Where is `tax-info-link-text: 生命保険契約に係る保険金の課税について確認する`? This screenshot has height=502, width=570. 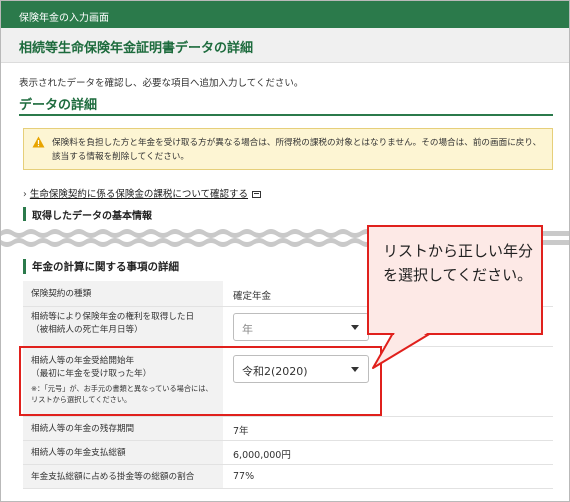
tax-info-link-text: 生命保険契約に係る保険金の課税について確認する is located at coordinates (139, 194).